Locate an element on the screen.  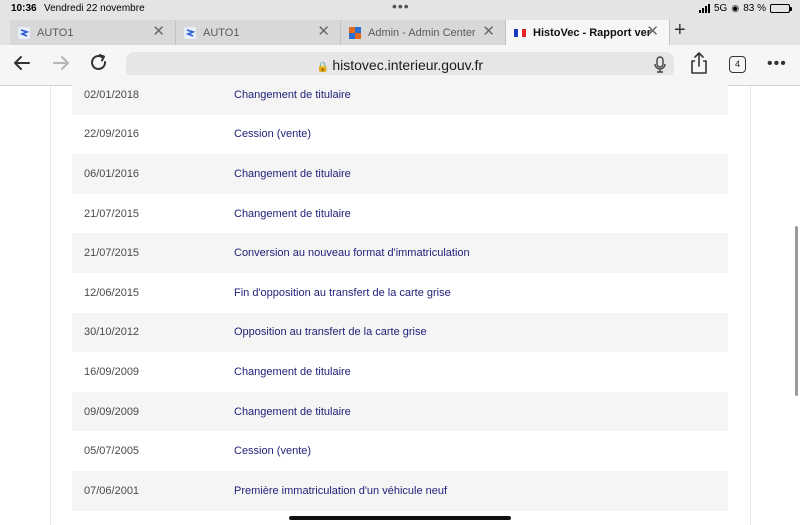
url-text: histovec.interieur.gouv.fr is located at coordinates (408, 65).